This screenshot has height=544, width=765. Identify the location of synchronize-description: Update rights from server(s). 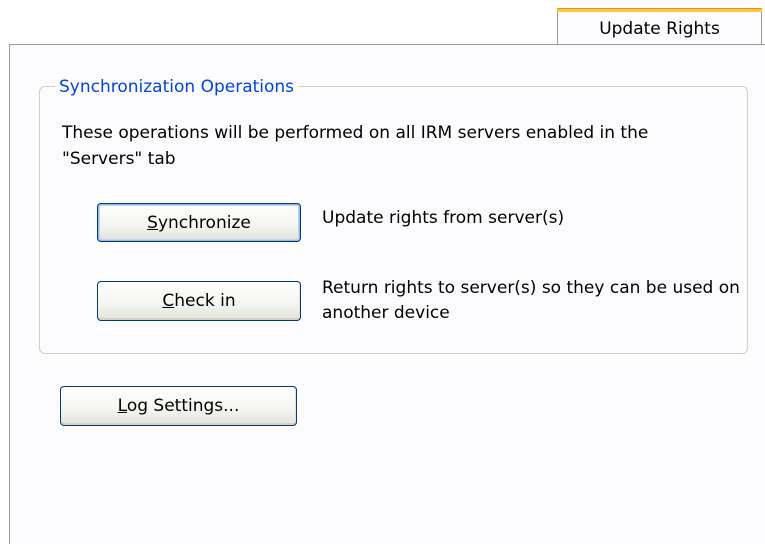
(443, 218).